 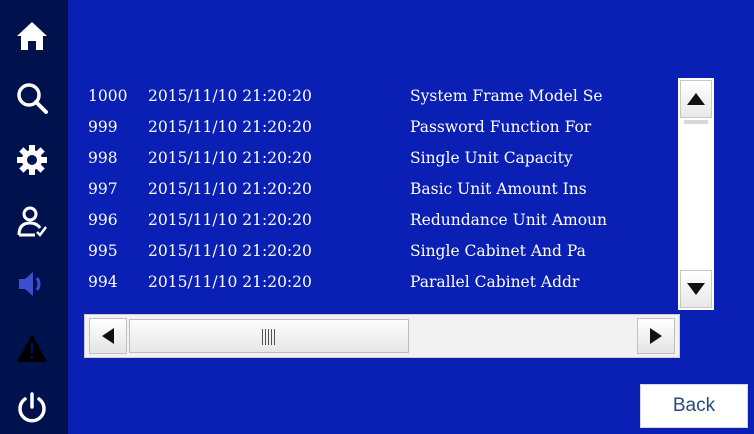 What do you see at coordinates (103, 220) in the screenshot?
I see `event-id: 996` at bounding box center [103, 220].